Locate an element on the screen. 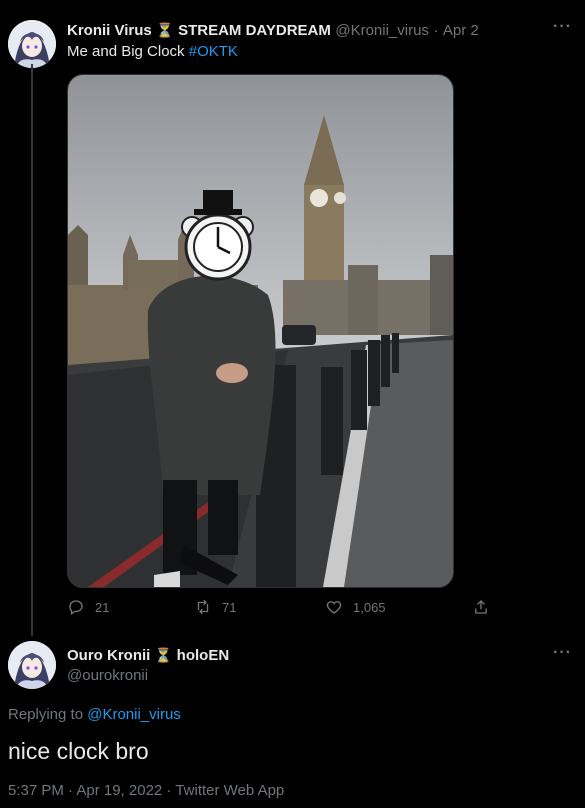 The width and height of the screenshot is (585, 808). reply-text: nice clock bro is located at coordinates (78, 751).